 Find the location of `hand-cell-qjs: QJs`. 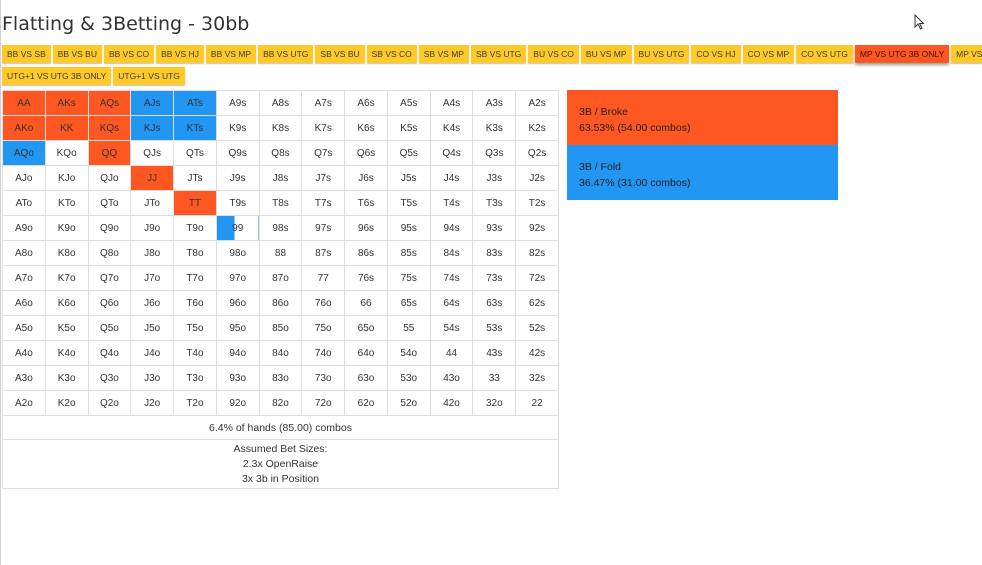

hand-cell-qjs: QJs is located at coordinates (152, 153).